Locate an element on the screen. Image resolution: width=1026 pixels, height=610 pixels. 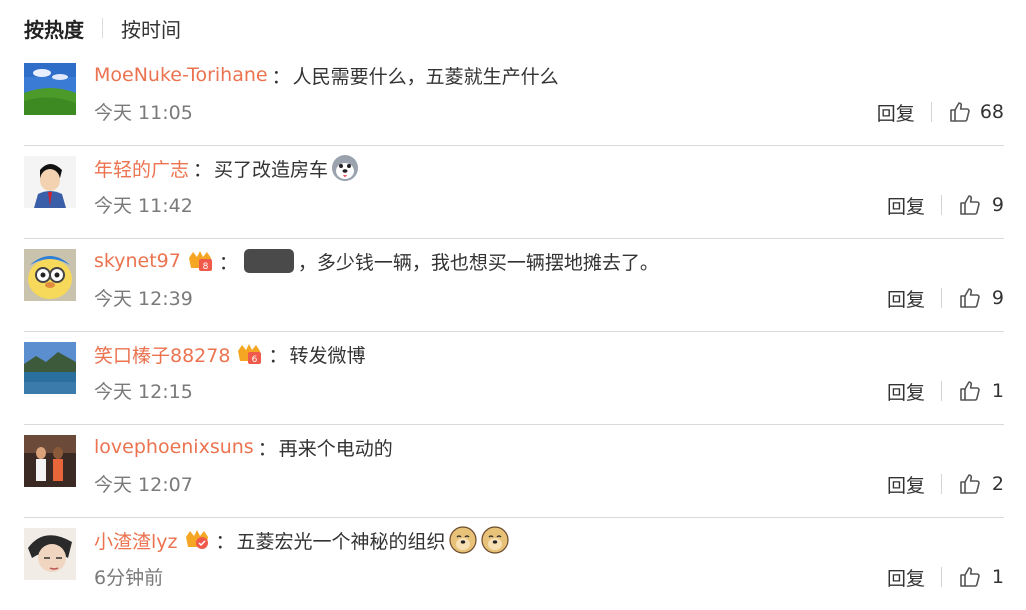
sort-bar: 按热度 按时间 is located at coordinates (102, 28).